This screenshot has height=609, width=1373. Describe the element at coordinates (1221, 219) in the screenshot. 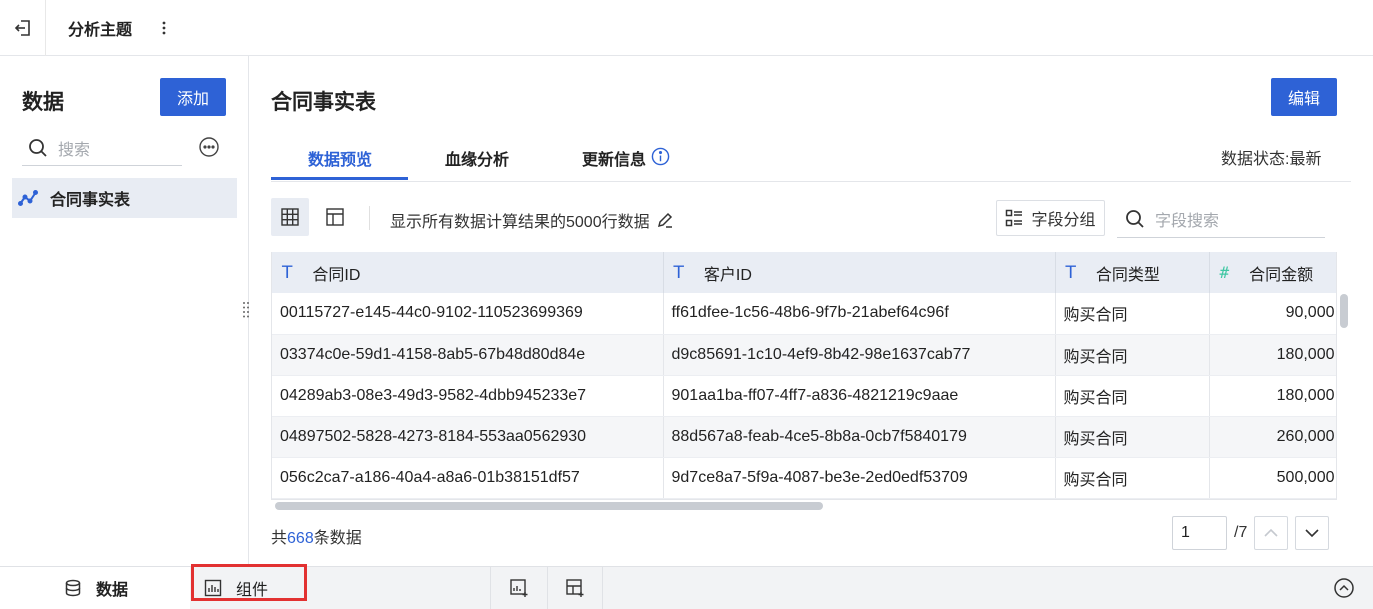

I see `field-search-input: 字段搜索` at that location.